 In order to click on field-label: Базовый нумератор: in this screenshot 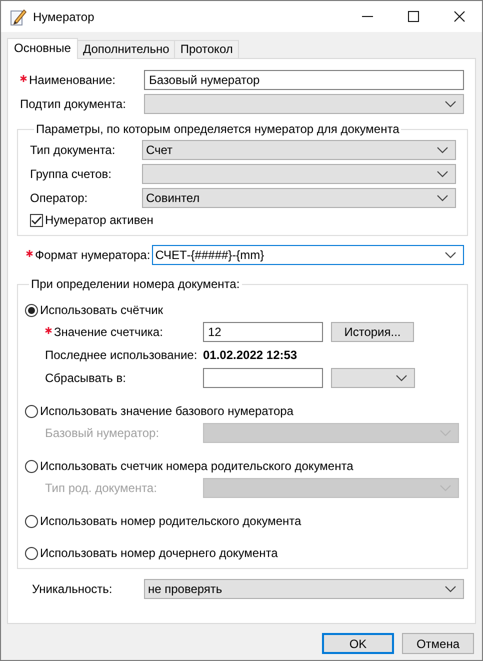, I will do `click(102, 433)`.